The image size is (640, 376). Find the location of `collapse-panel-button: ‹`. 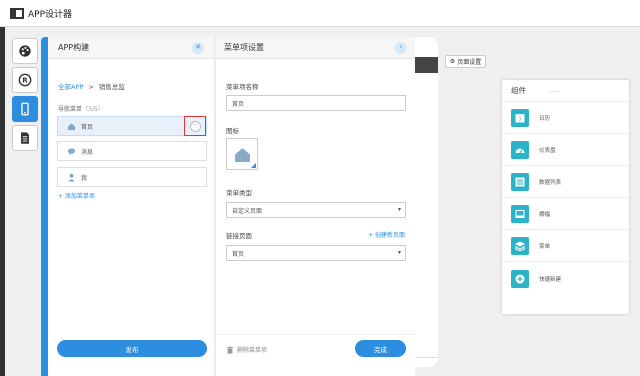

collapse-panel-button: ‹ is located at coordinates (401, 47).